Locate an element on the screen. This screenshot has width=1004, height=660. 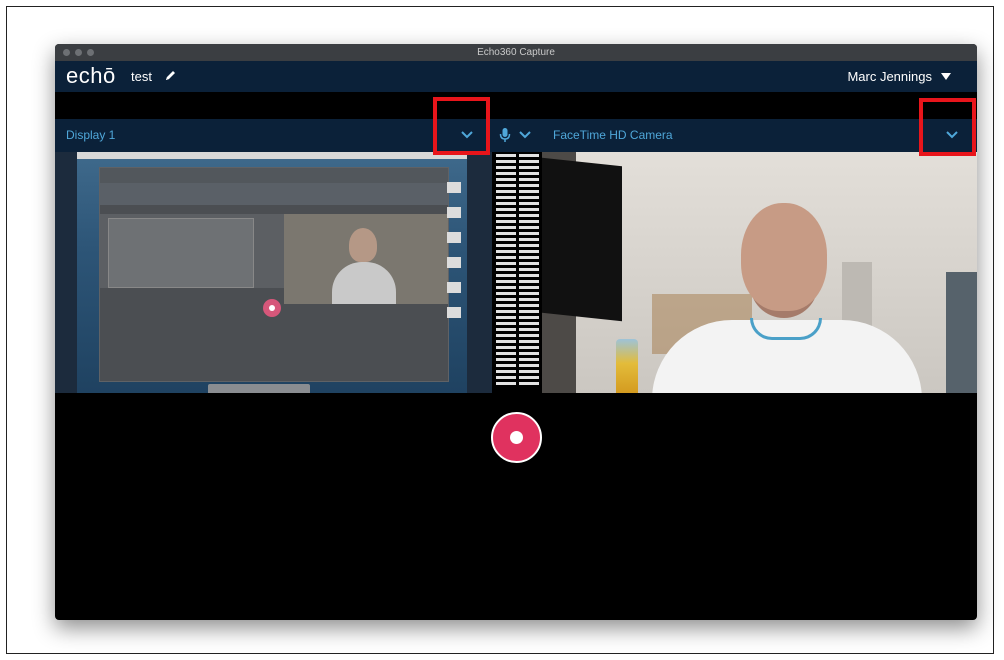
camera-tv is located at coordinates (582, 239).